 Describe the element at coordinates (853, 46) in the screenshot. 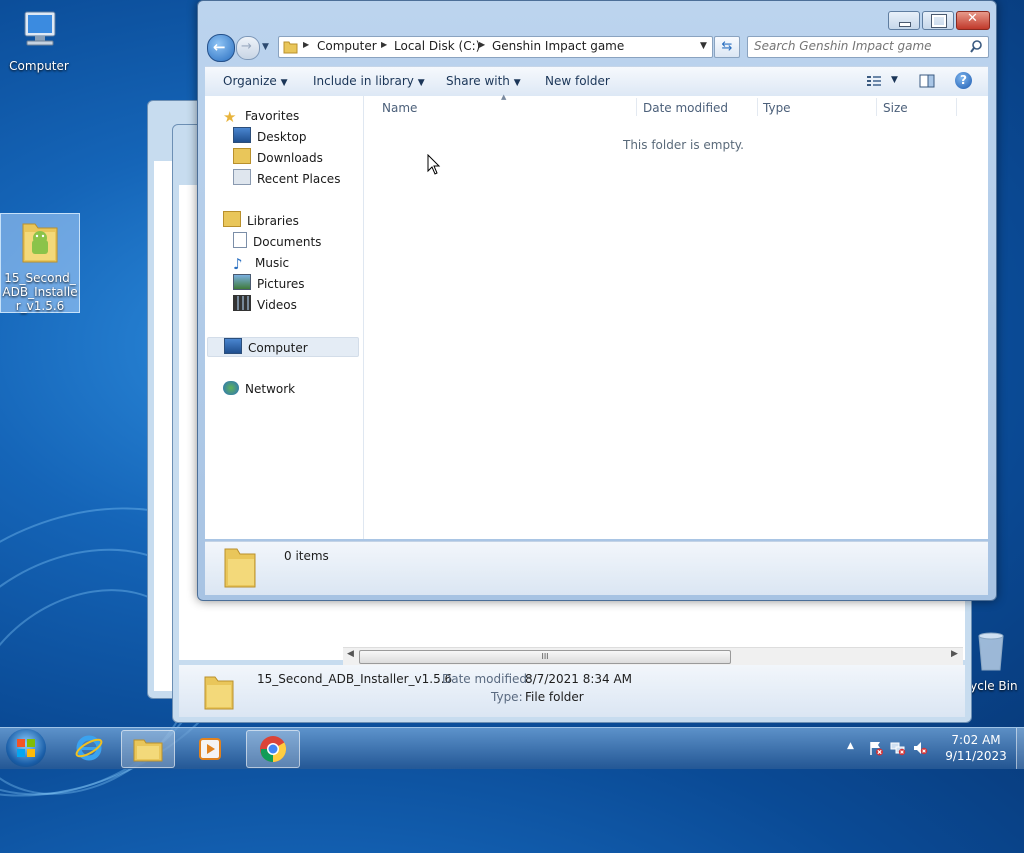

I see `search-input` at that location.